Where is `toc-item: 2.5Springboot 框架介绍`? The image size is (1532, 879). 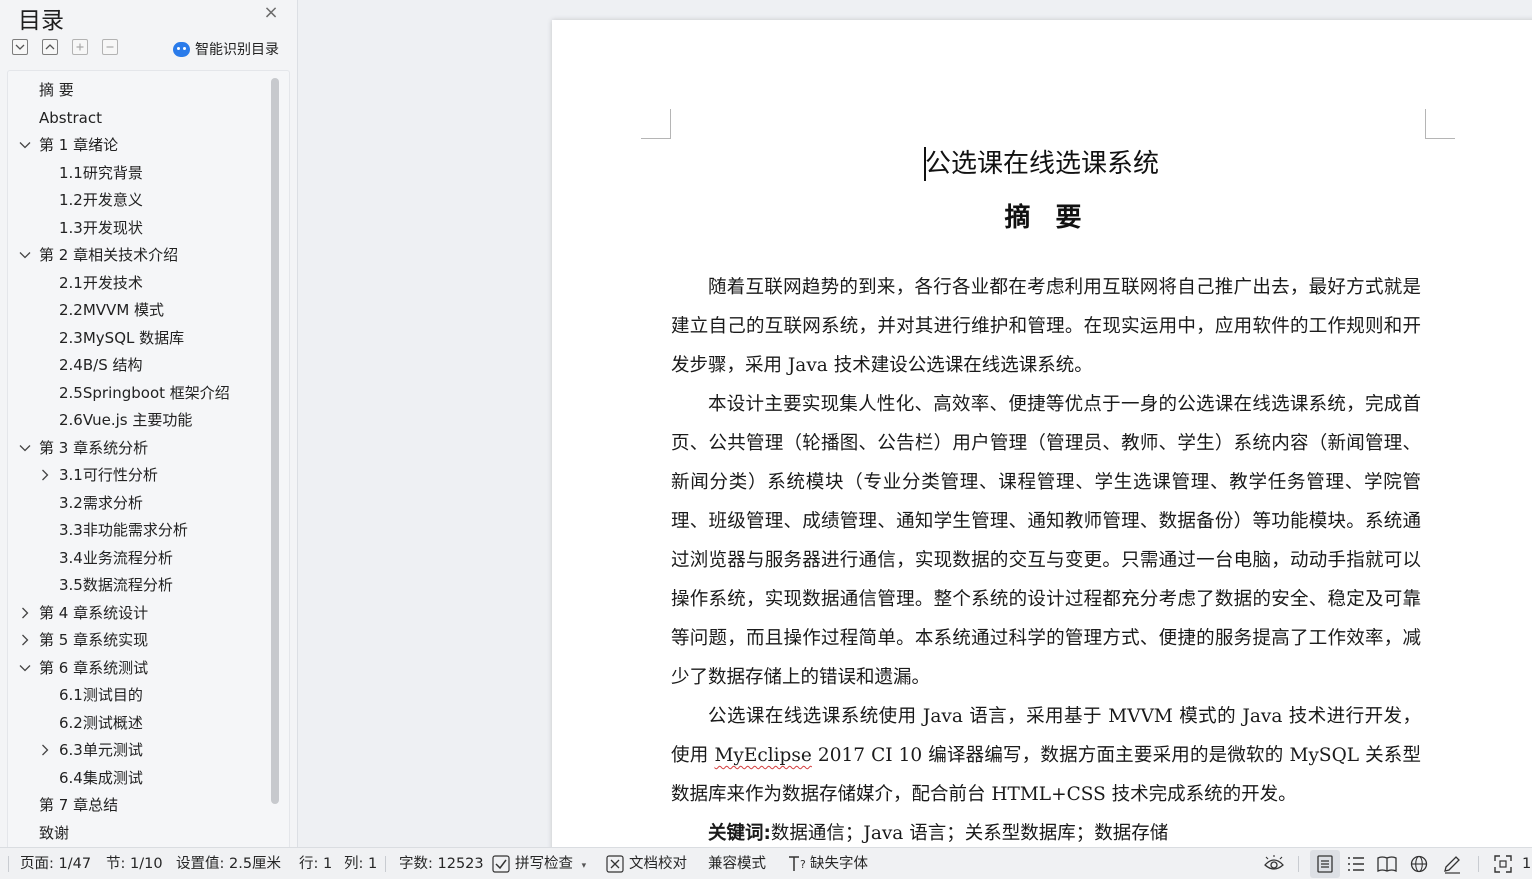
toc-item: 2.5Springboot 框架介绍 is located at coordinates (144, 393).